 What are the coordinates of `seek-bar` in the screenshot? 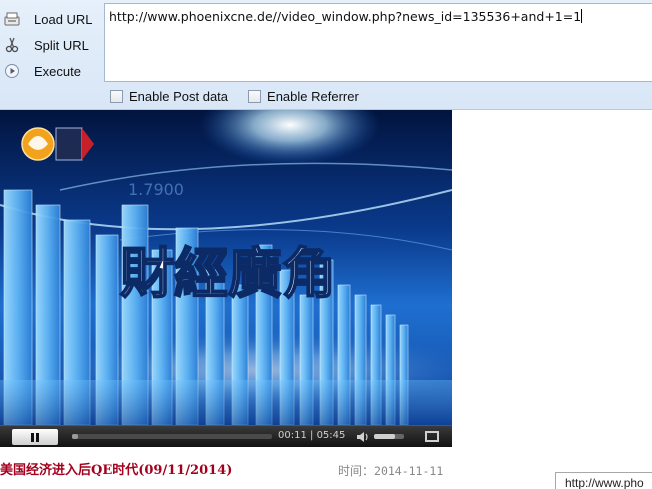 It's located at (172, 436).